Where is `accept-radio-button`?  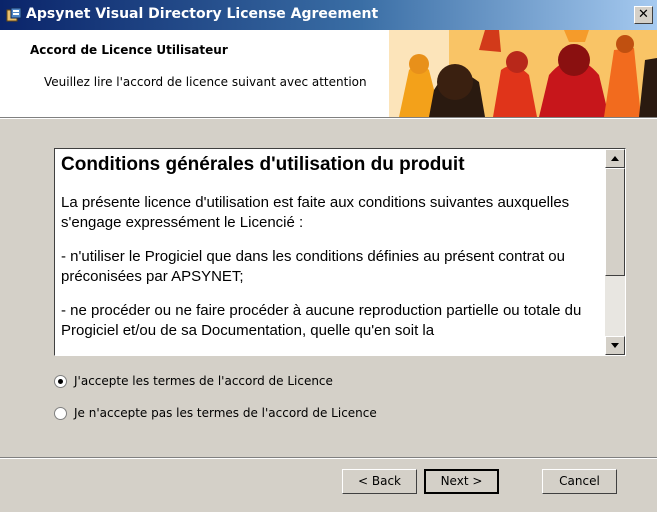 accept-radio-button is located at coordinates (60, 381).